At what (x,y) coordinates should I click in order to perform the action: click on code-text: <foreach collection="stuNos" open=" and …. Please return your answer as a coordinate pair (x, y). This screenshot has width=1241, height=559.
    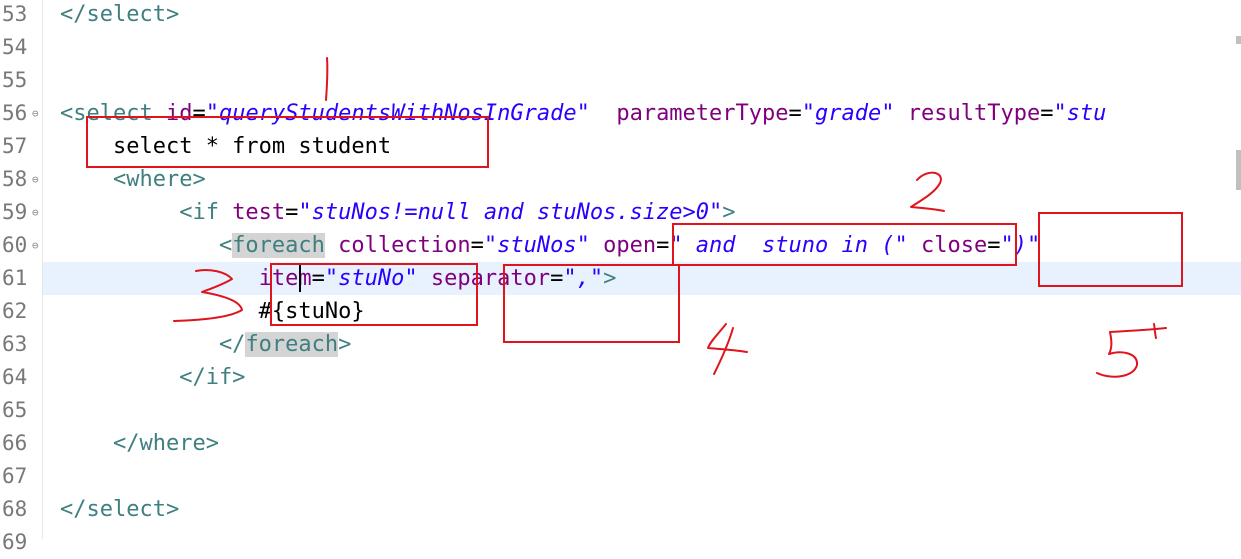
    Looking at the image, I should click on (550, 245).